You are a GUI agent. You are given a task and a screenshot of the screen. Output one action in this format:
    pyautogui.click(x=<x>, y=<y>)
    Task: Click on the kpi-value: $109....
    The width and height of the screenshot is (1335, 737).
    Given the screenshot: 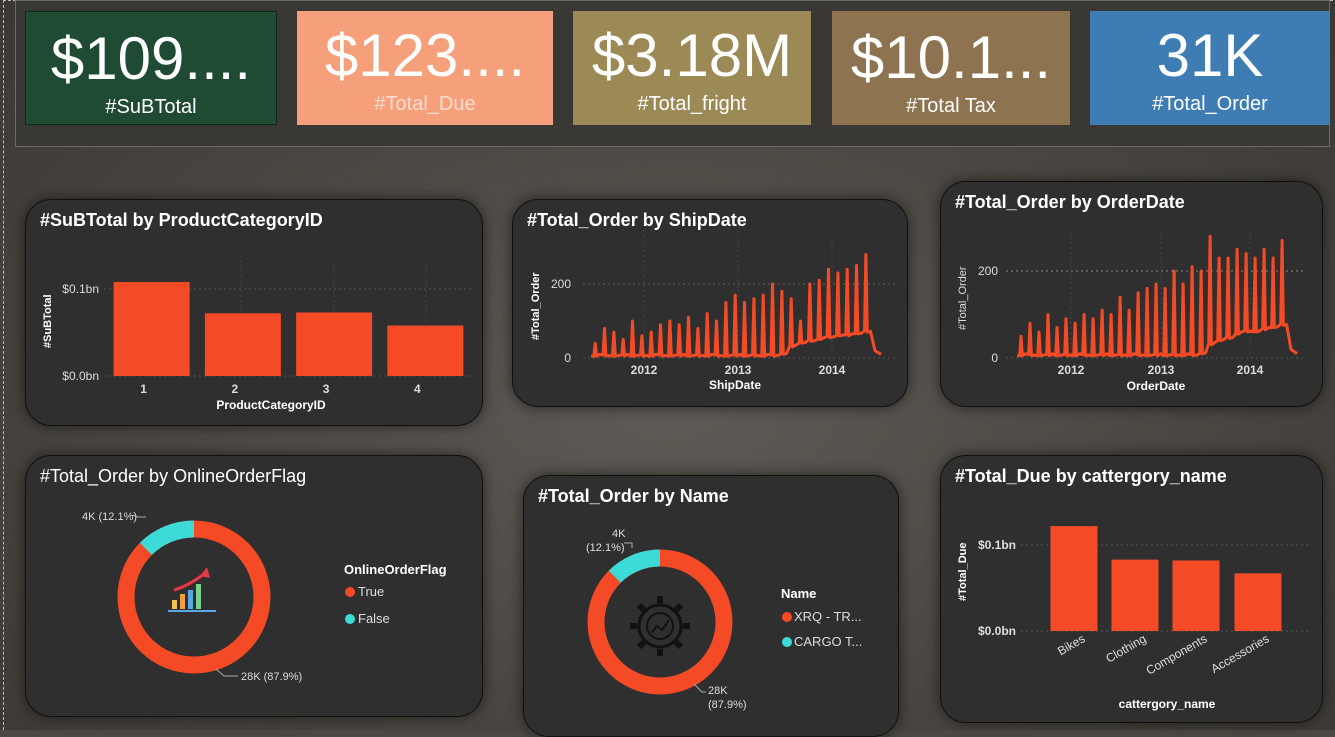 What is the action you would take?
    pyautogui.click(x=151, y=58)
    